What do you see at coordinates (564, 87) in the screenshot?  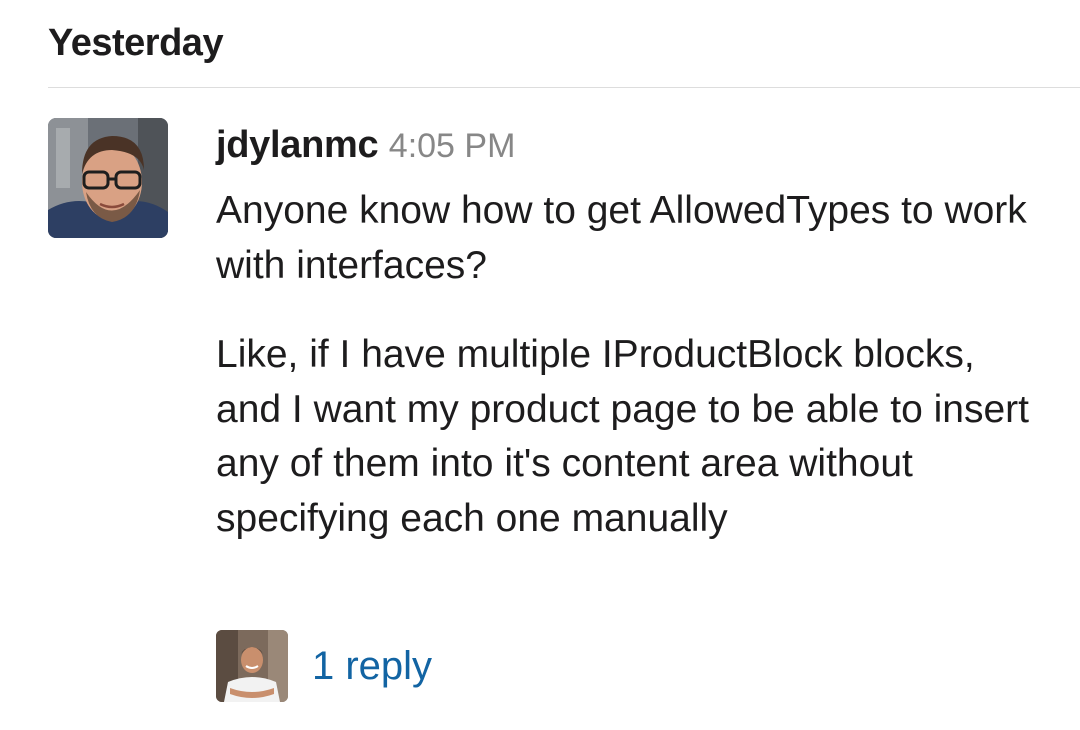 I see `day-divider-line` at bounding box center [564, 87].